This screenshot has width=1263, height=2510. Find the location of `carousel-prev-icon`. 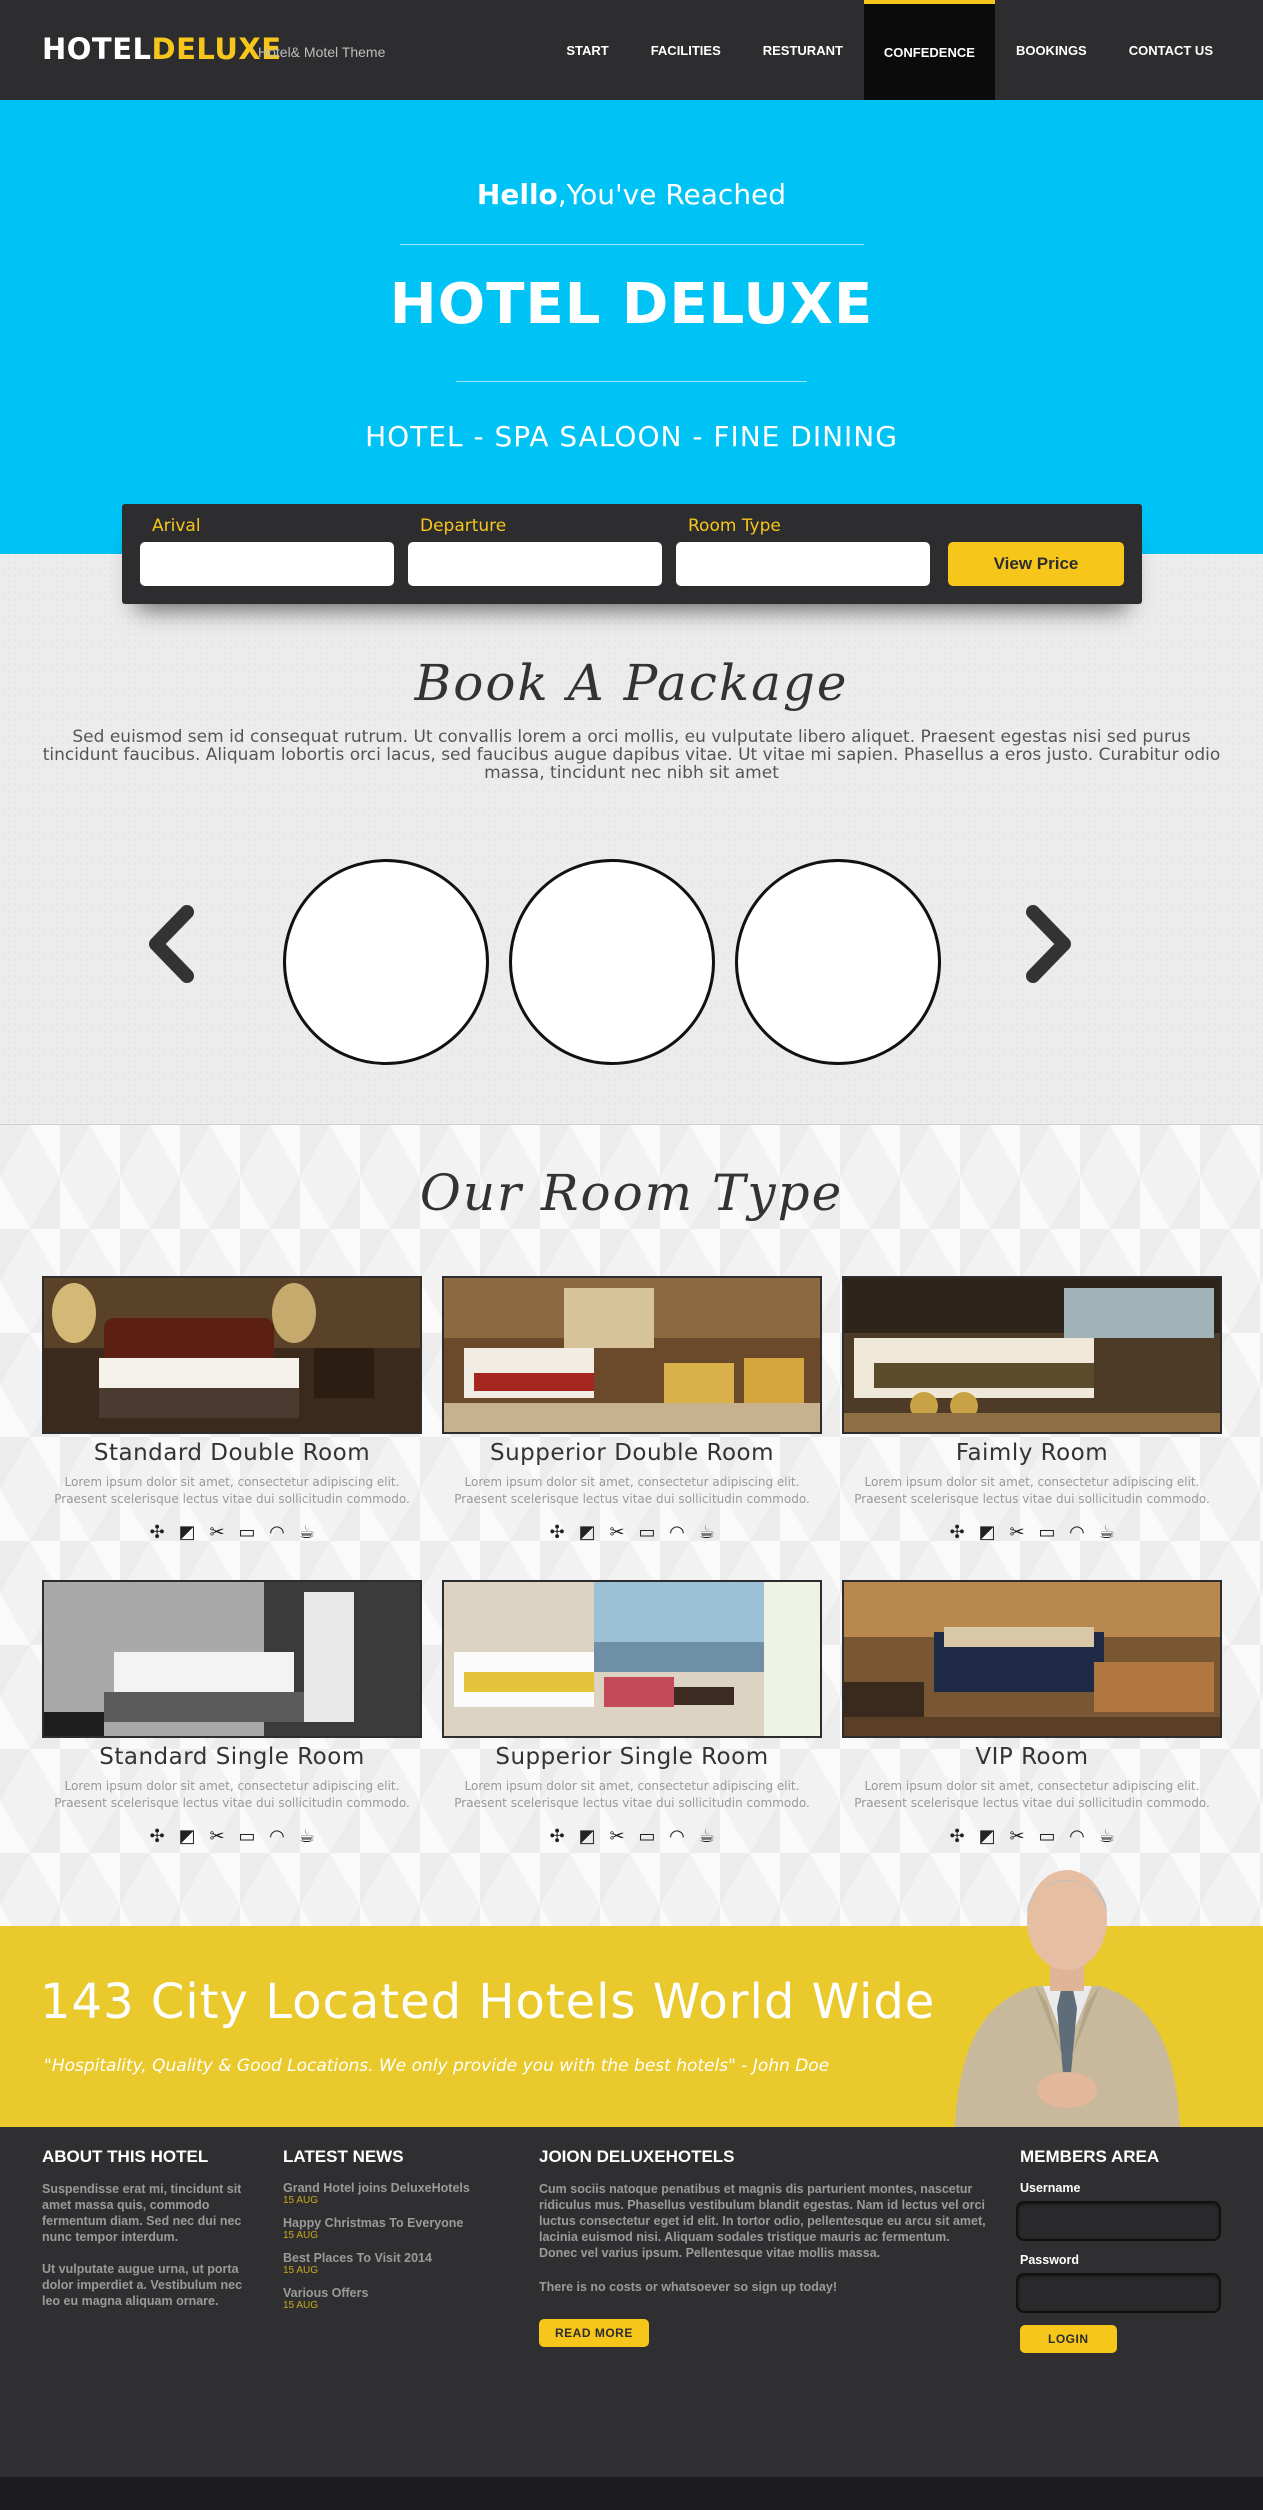

carousel-prev-icon is located at coordinates (172, 944).